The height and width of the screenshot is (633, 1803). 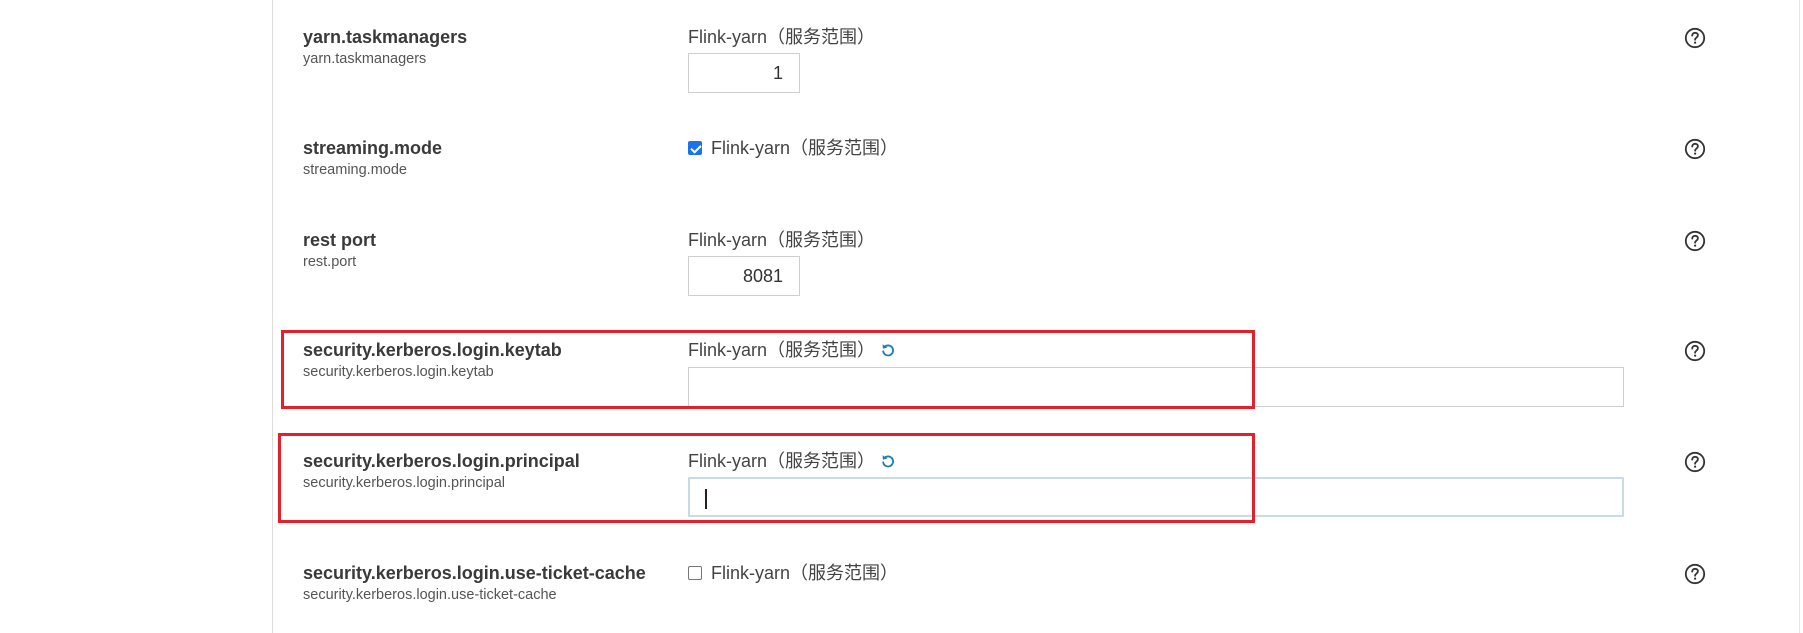 What do you see at coordinates (766, 478) in the screenshot?
I see `highlight-box-principal` at bounding box center [766, 478].